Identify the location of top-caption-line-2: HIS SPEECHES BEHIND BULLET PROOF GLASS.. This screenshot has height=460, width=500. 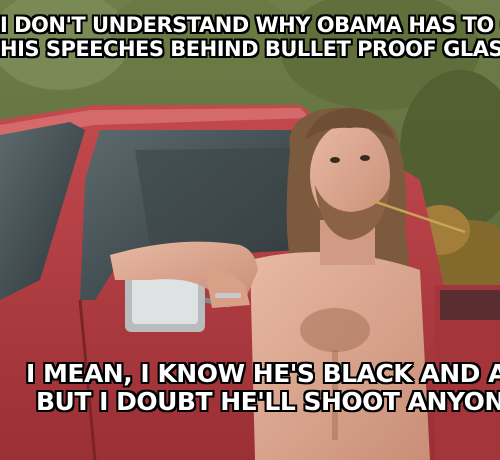
(250, 48).